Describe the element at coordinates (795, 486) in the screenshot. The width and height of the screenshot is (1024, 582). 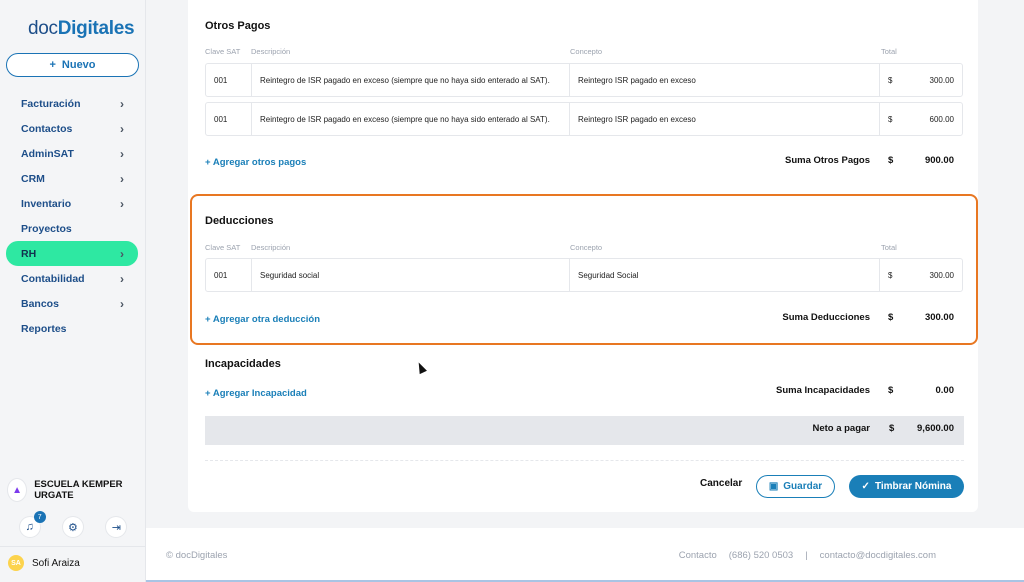
I see `save-button: ▣ Guardar` at that location.